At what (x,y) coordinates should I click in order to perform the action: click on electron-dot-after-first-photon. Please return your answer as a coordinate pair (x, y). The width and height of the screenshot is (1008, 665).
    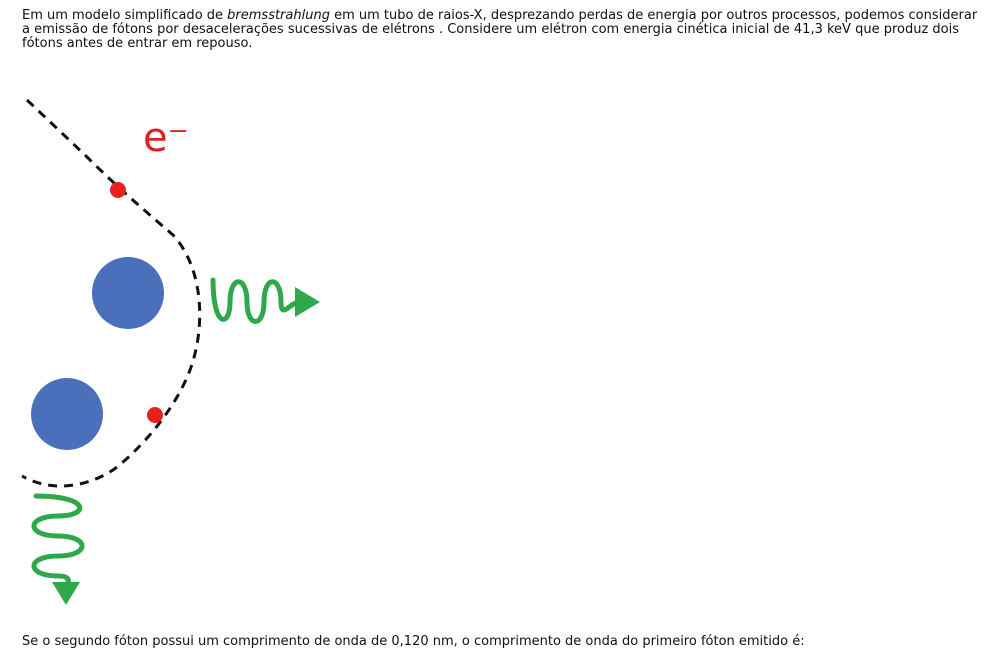
    Looking at the image, I should click on (155, 415).